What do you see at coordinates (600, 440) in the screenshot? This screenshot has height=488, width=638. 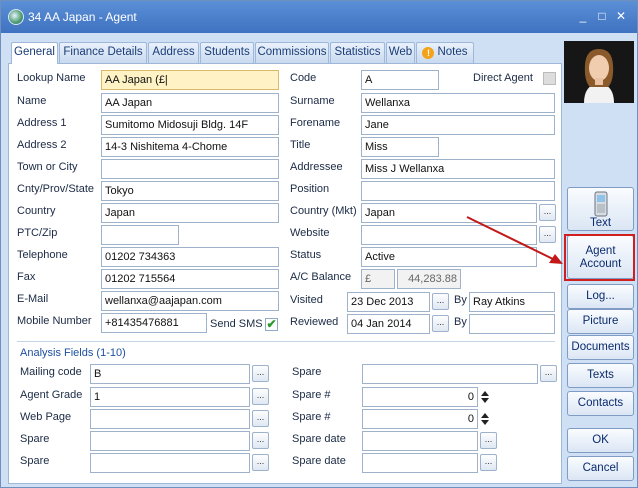 I see `ok-button: OK` at bounding box center [600, 440].